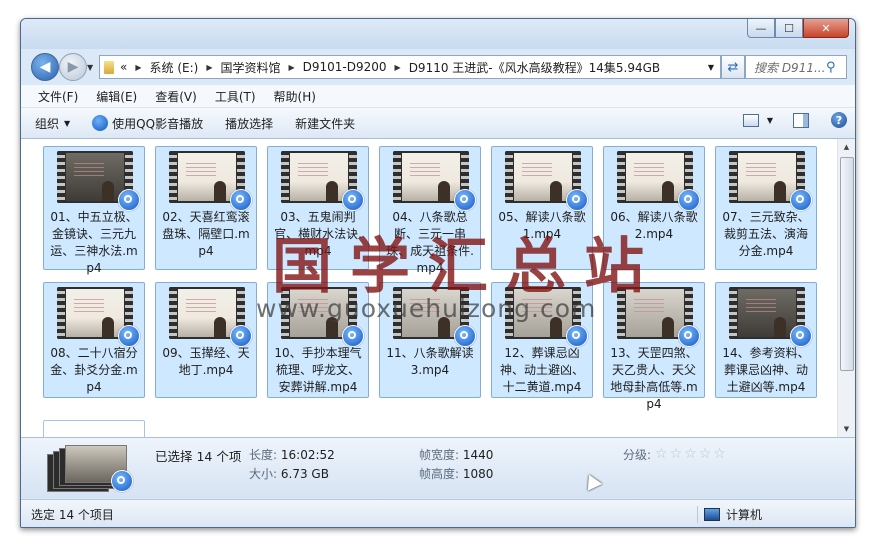  I want to click on search-box: 搜索 D911... ⚲, so click(796, 67).